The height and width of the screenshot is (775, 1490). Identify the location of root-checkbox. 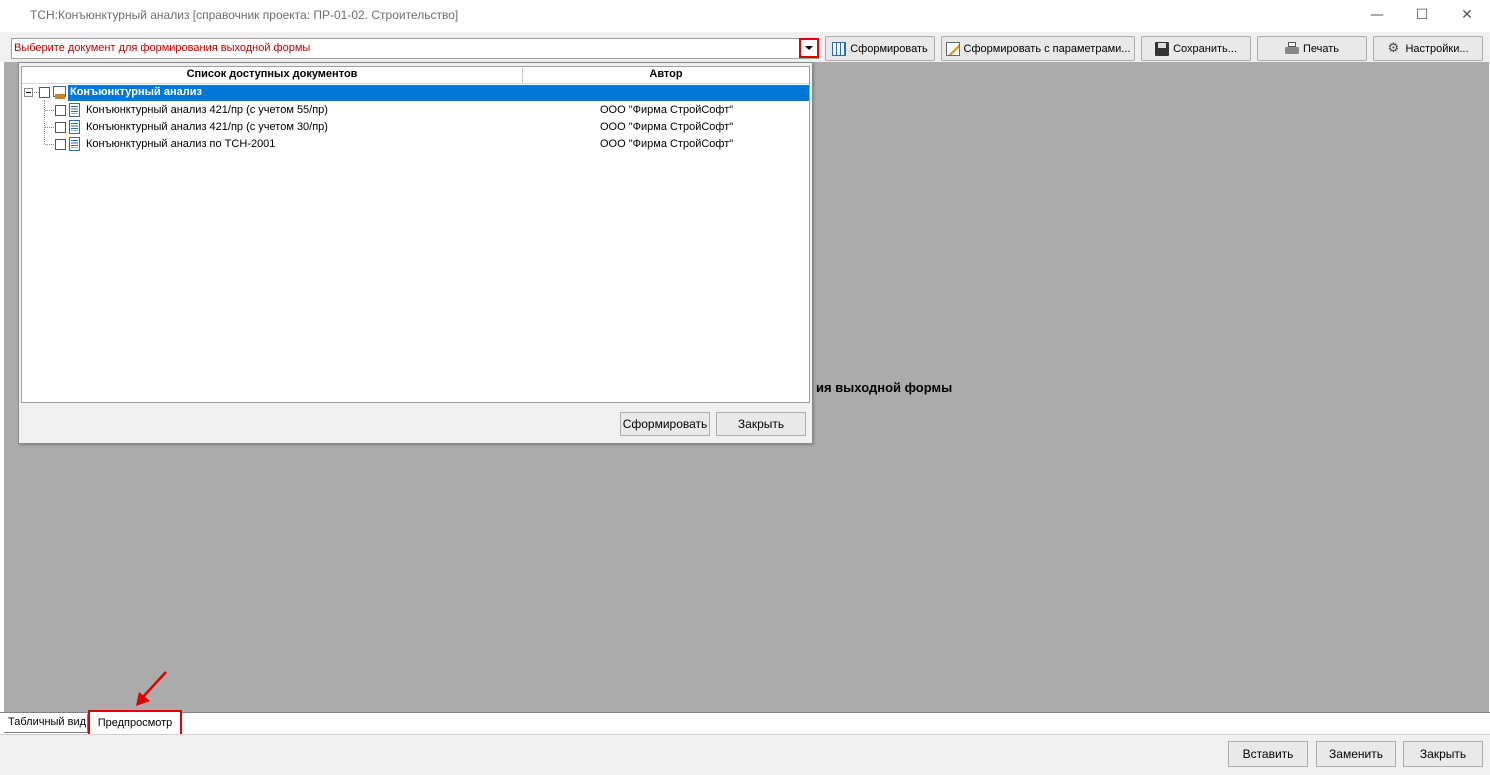
(44, 92).